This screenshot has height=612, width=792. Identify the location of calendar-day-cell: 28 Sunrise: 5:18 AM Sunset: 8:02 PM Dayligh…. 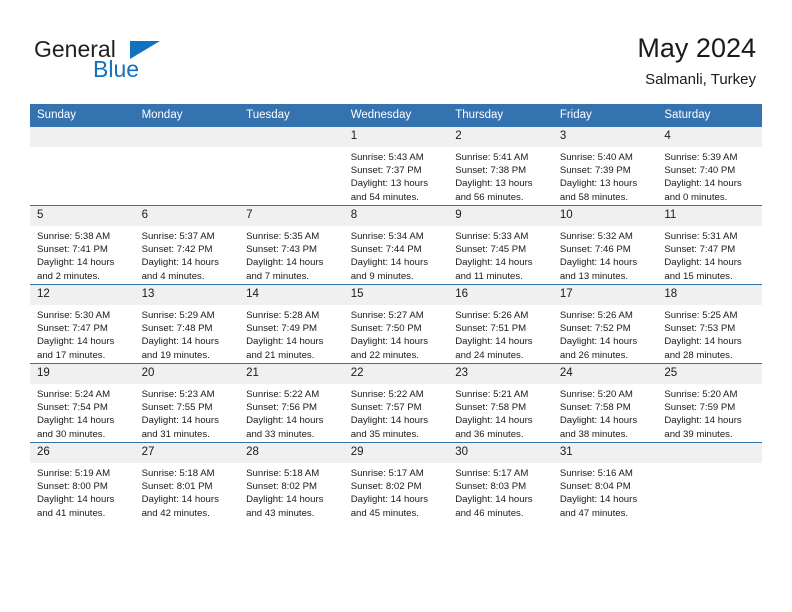
(291, 481).